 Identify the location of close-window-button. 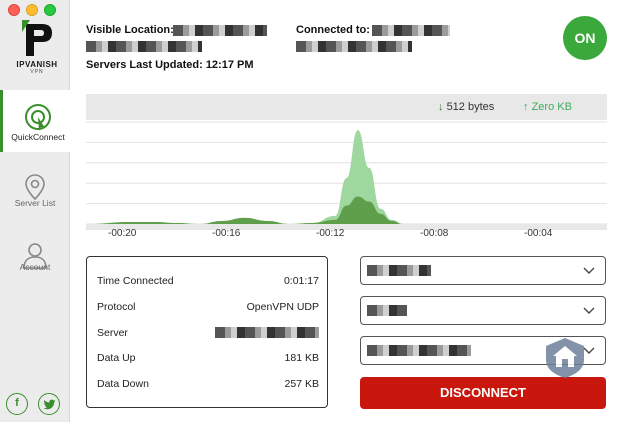
(14, 10).